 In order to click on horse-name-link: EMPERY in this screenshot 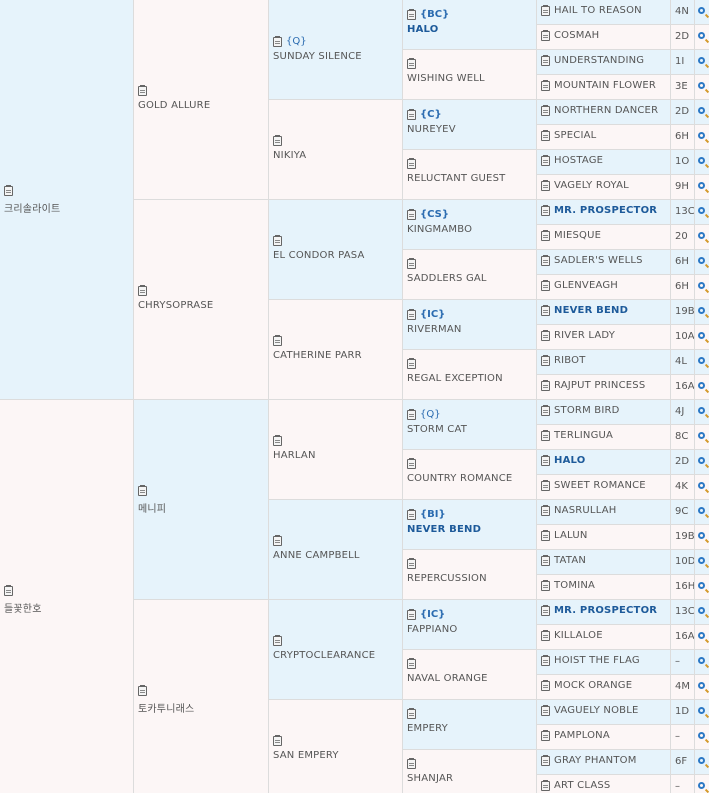, I will do `click(427, 728)`.